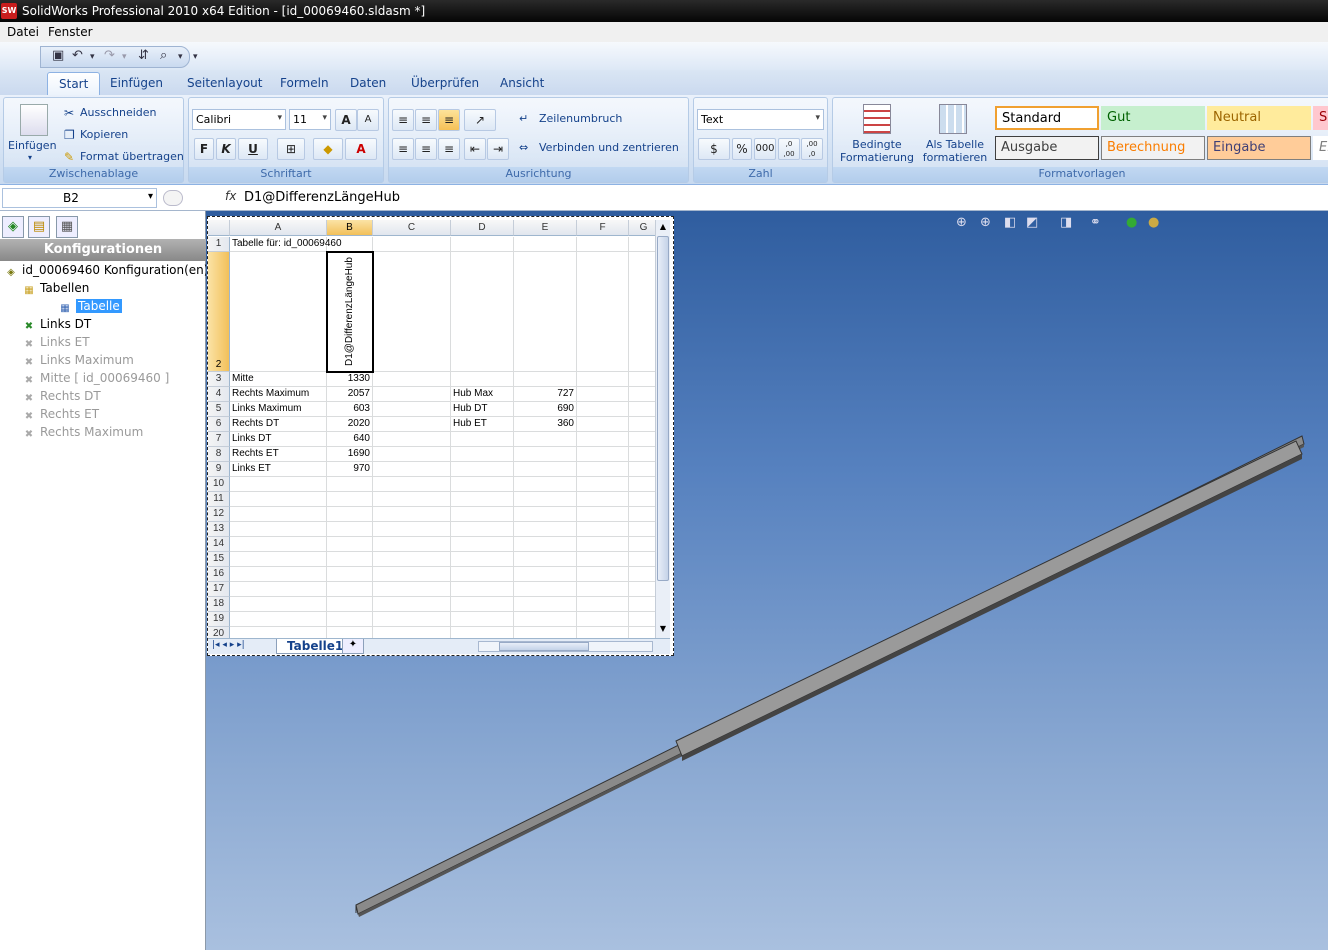  Describe the element at coordinates (23, 32) in the screenshot. I see `menu-datei: Datei` at that location.